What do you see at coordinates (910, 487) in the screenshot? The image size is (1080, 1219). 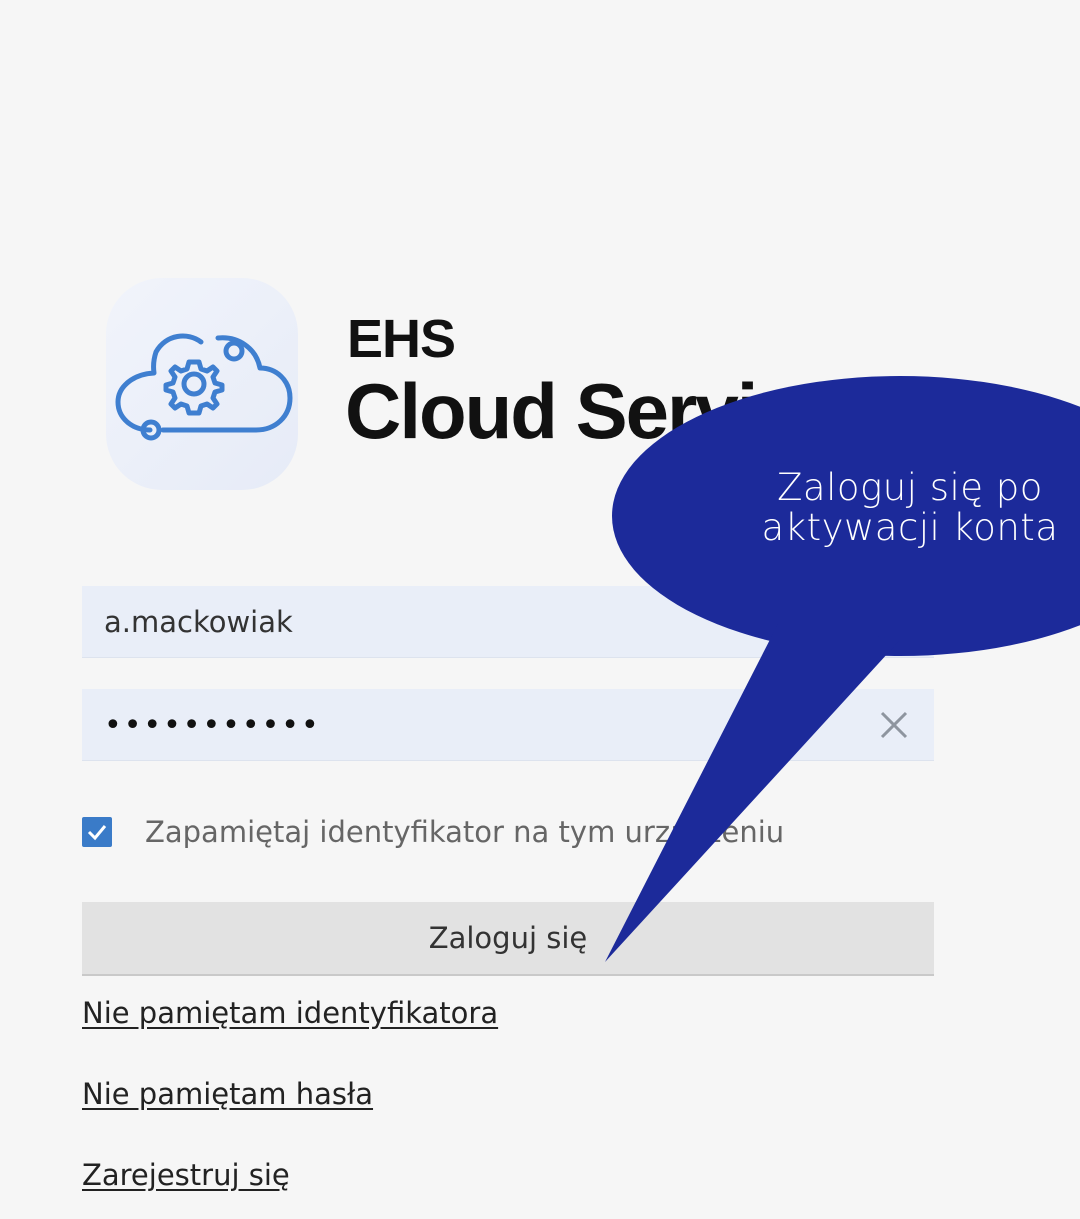 I see `callout-line-1: Zaloguj się po` at bounding box center [910, 487].